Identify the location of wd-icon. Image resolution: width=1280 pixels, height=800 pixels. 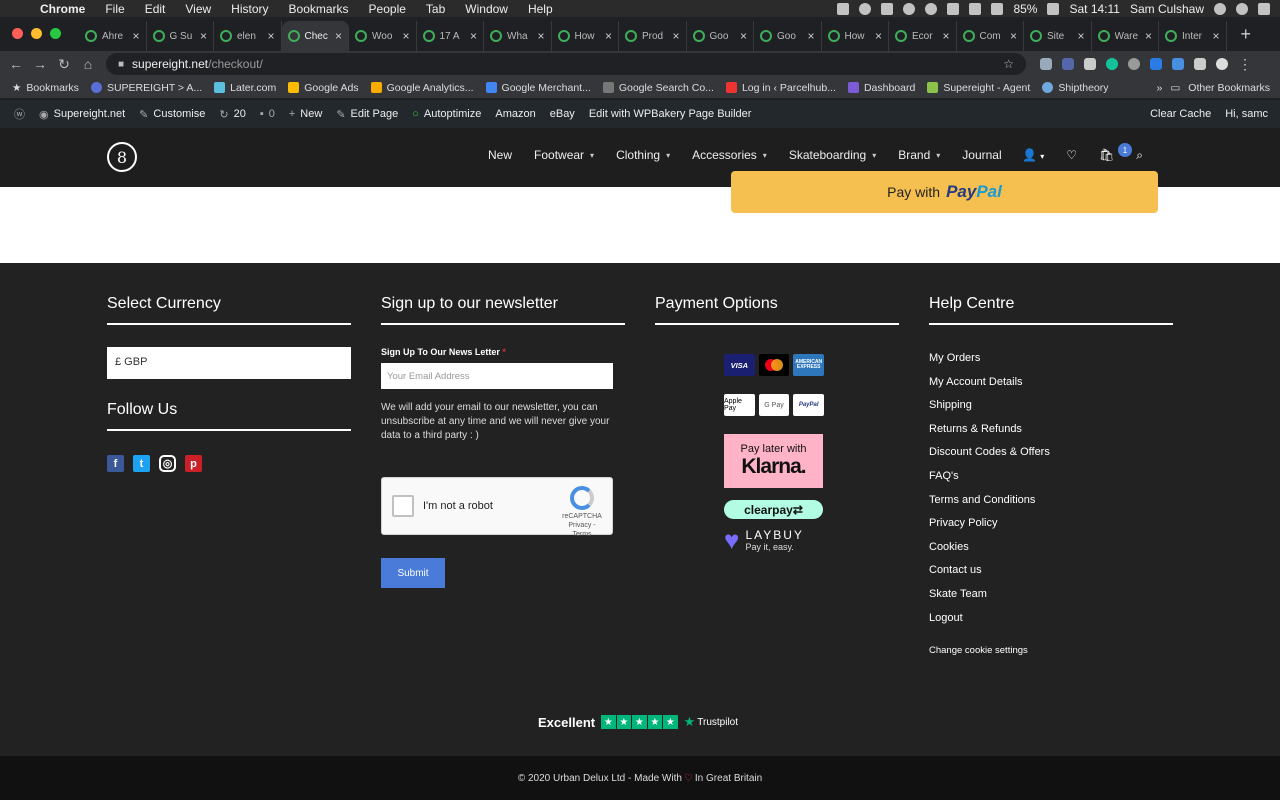
(843, 8).